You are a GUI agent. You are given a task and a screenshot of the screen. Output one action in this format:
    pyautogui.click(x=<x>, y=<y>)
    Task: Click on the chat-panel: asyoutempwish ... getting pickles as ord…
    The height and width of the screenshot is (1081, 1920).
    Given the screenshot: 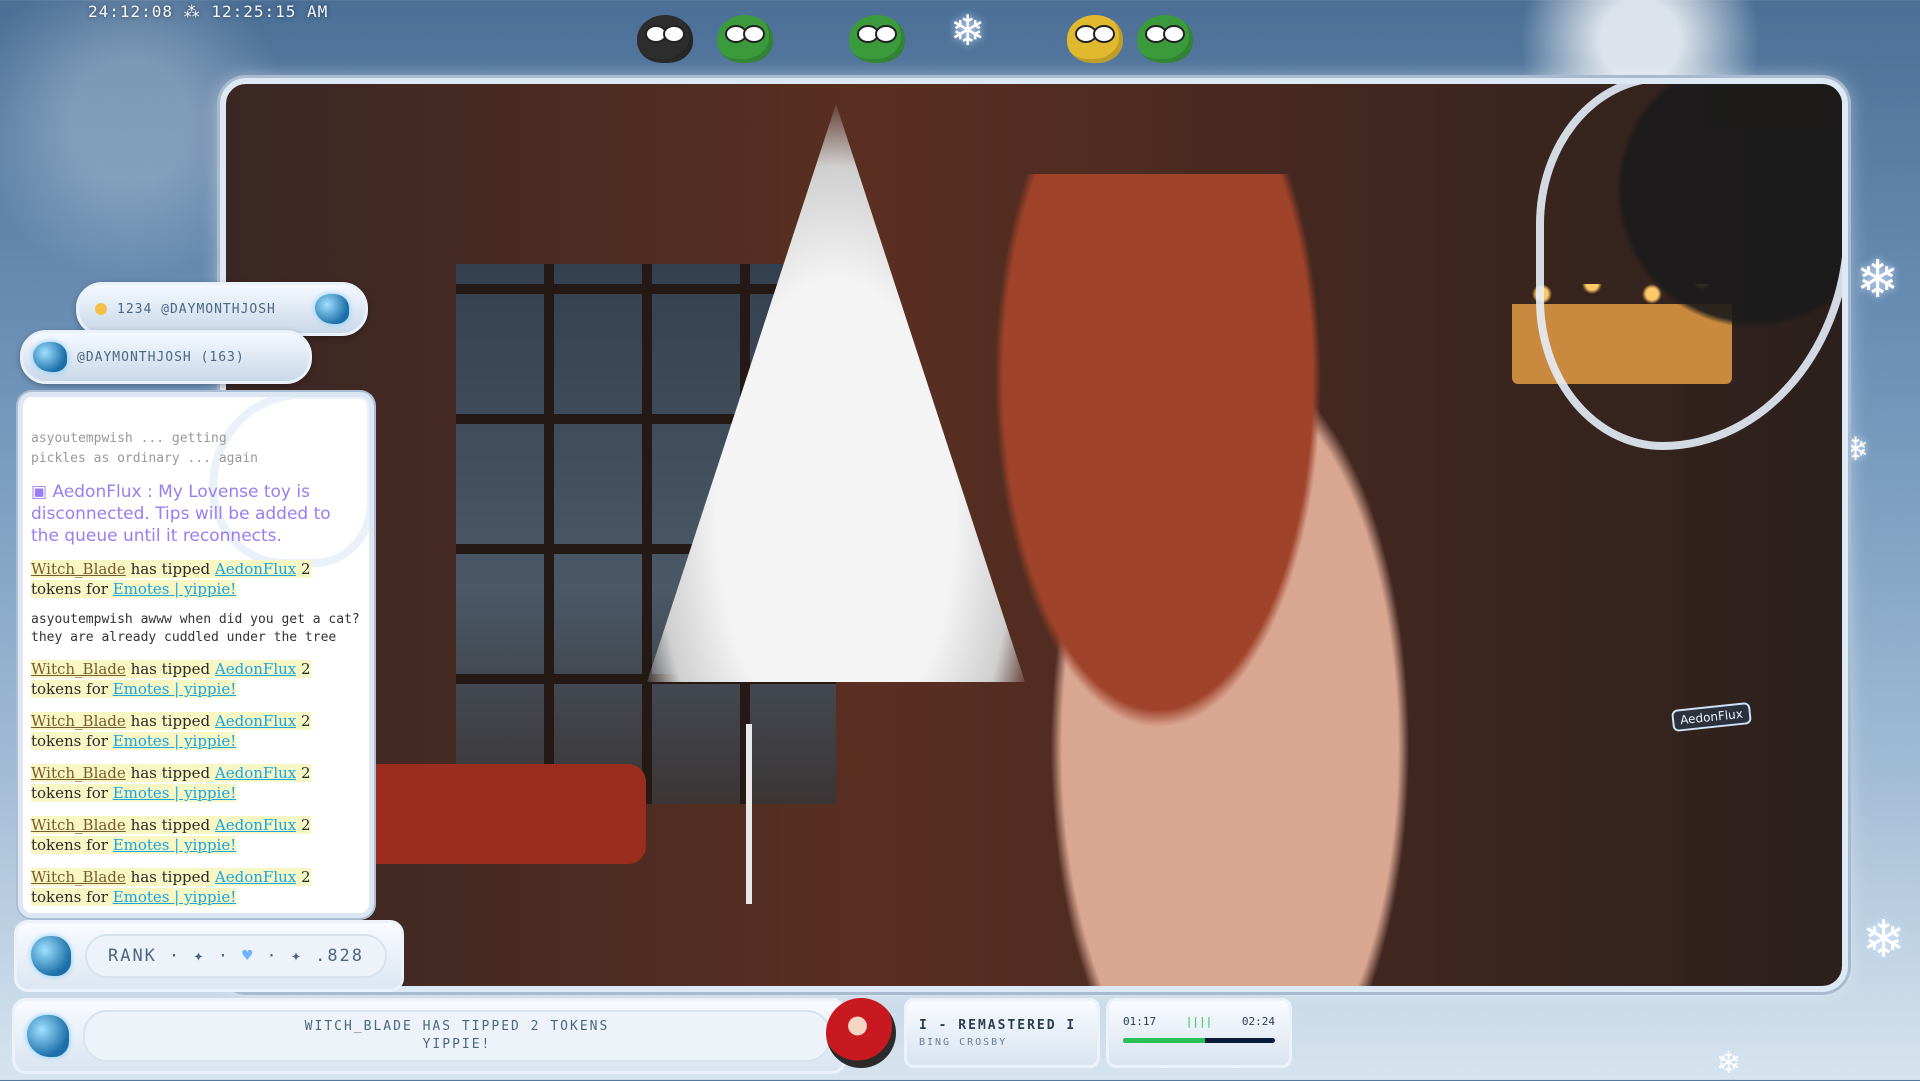 What is the action you would take?
    pyautogui.click(x=196, y=655)
    